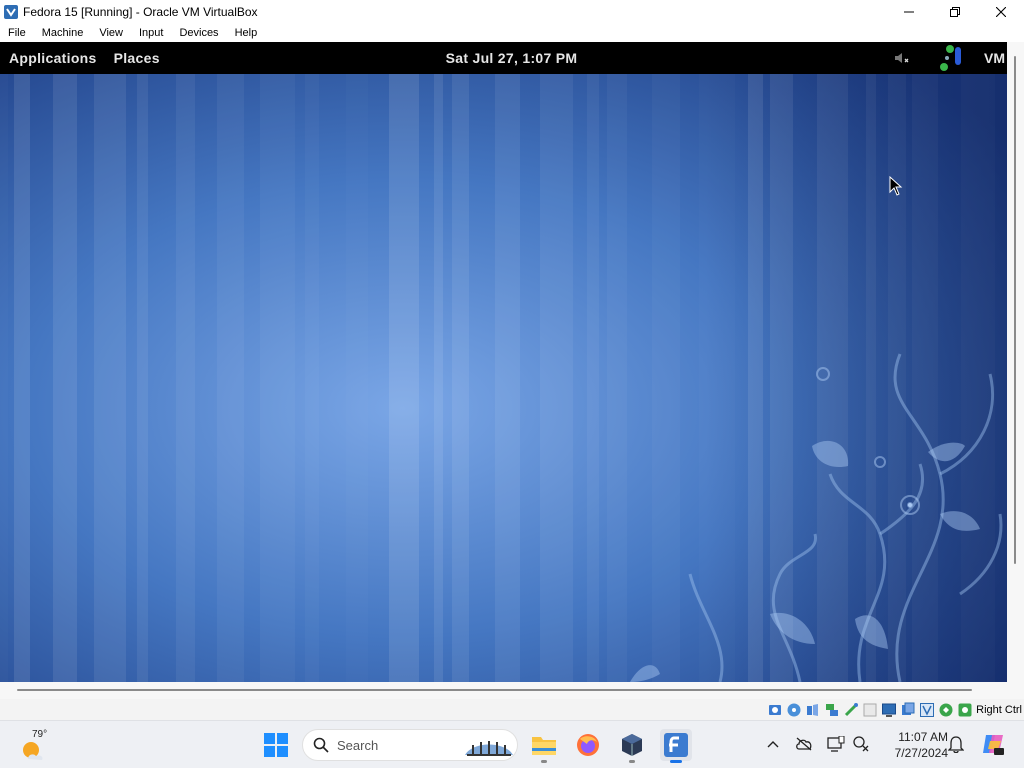 This screenshot has height=768, width=1024. Describe the element at coordinates (813, 710) in the screenshot. I see `audio-icon` at that location.